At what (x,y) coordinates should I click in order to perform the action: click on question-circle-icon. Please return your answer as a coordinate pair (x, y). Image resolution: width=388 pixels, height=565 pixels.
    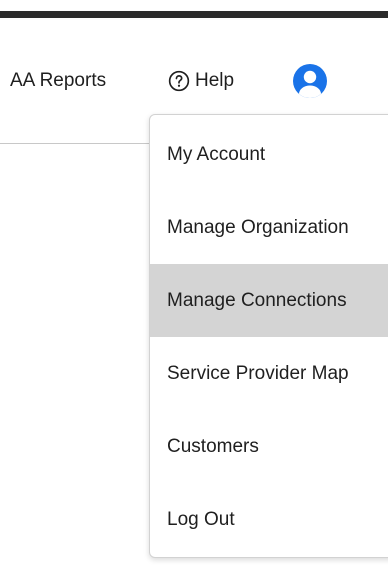
    Looking at the image, I should click on (179, 81).